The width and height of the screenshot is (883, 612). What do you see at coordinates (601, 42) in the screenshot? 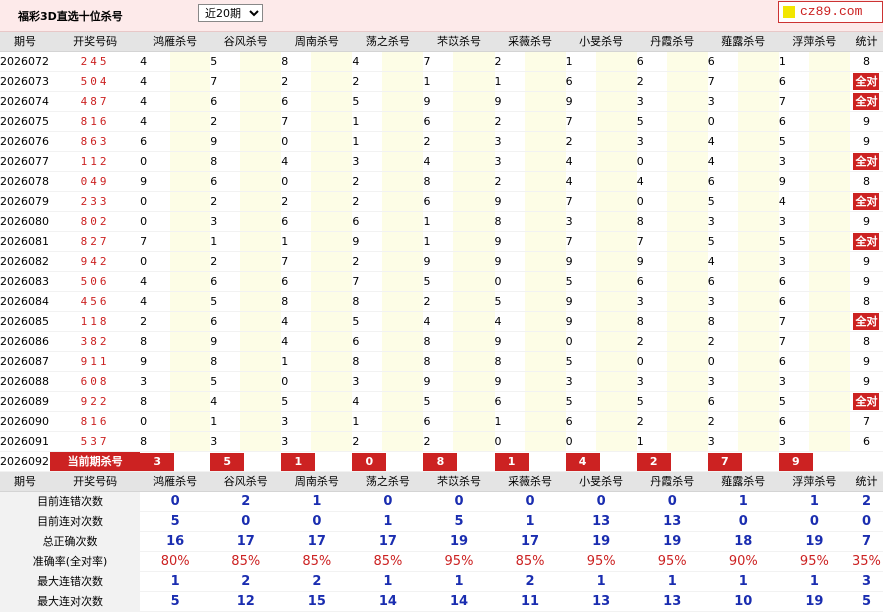
I see `column-header: 小旻杀号` at bounding box center [601, 42].